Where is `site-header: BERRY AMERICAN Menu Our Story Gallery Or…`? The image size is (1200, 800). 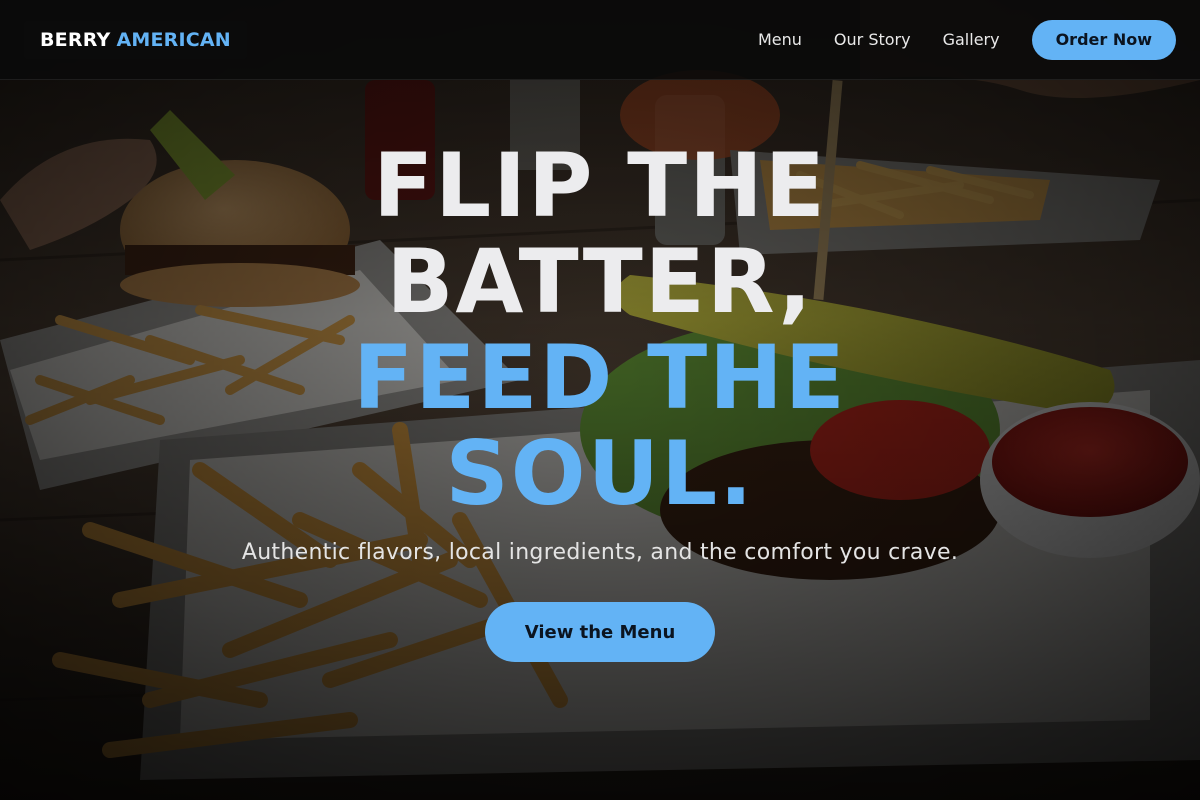
site-header: BERRY AMERICAN Menu Our Story Gallery Or… is located at coordinates (600, 40).